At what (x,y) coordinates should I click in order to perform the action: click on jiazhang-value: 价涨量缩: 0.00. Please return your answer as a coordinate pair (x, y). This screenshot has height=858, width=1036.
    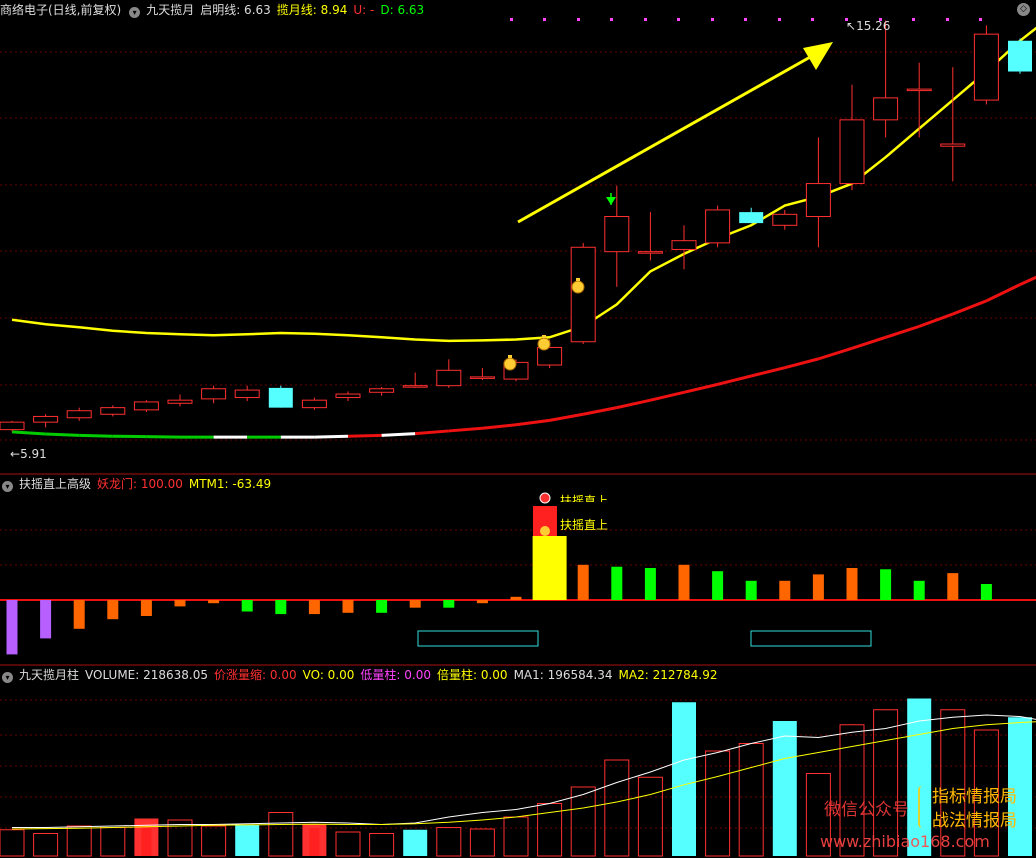
    Looking at the image, I should click on (255, 675).